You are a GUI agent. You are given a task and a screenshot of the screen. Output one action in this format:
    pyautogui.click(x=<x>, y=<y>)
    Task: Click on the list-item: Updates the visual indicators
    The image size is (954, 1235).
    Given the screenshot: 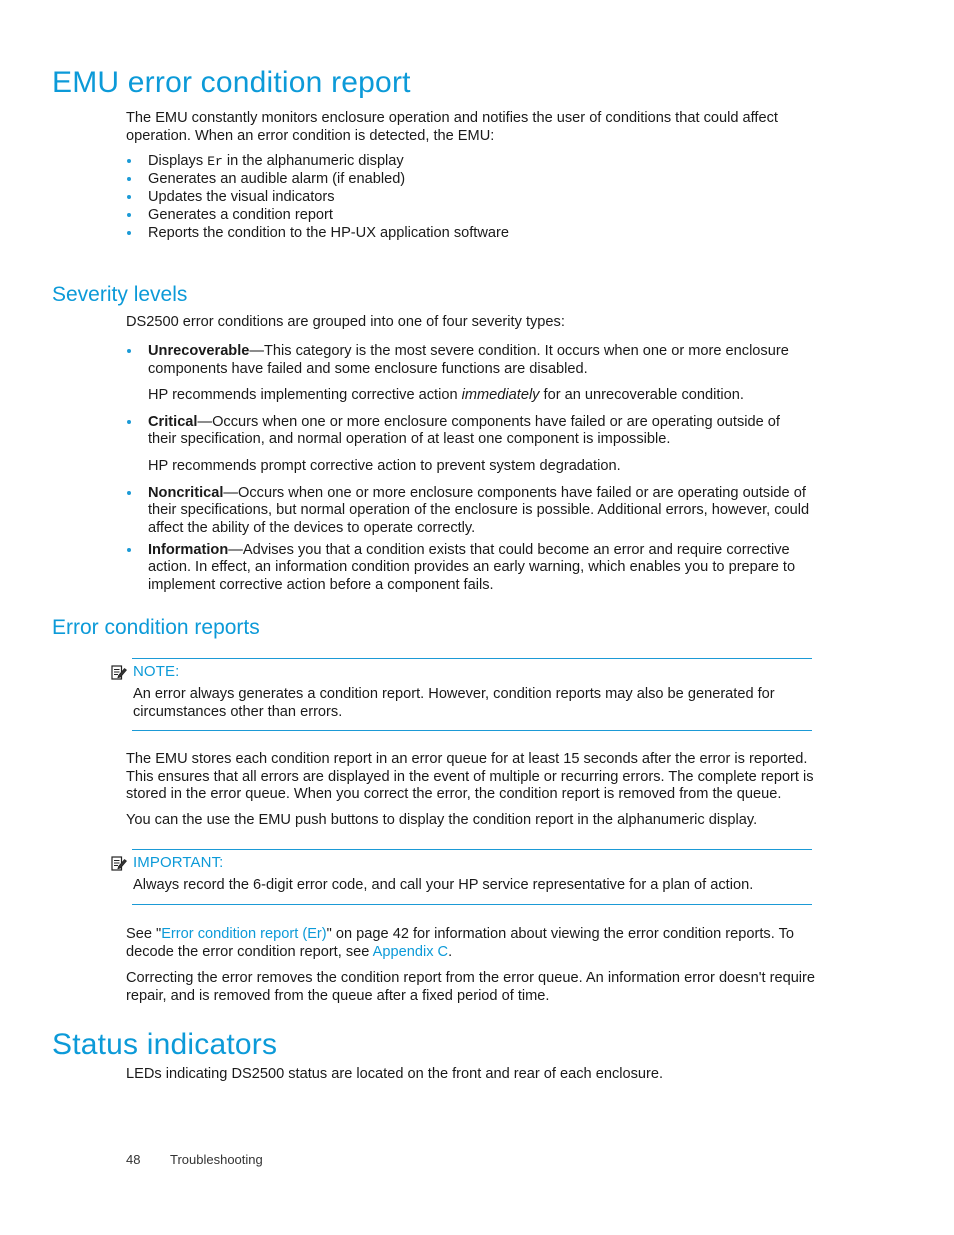 What is the action you would take?
    pyautogui.click(x=469, y=198)
    